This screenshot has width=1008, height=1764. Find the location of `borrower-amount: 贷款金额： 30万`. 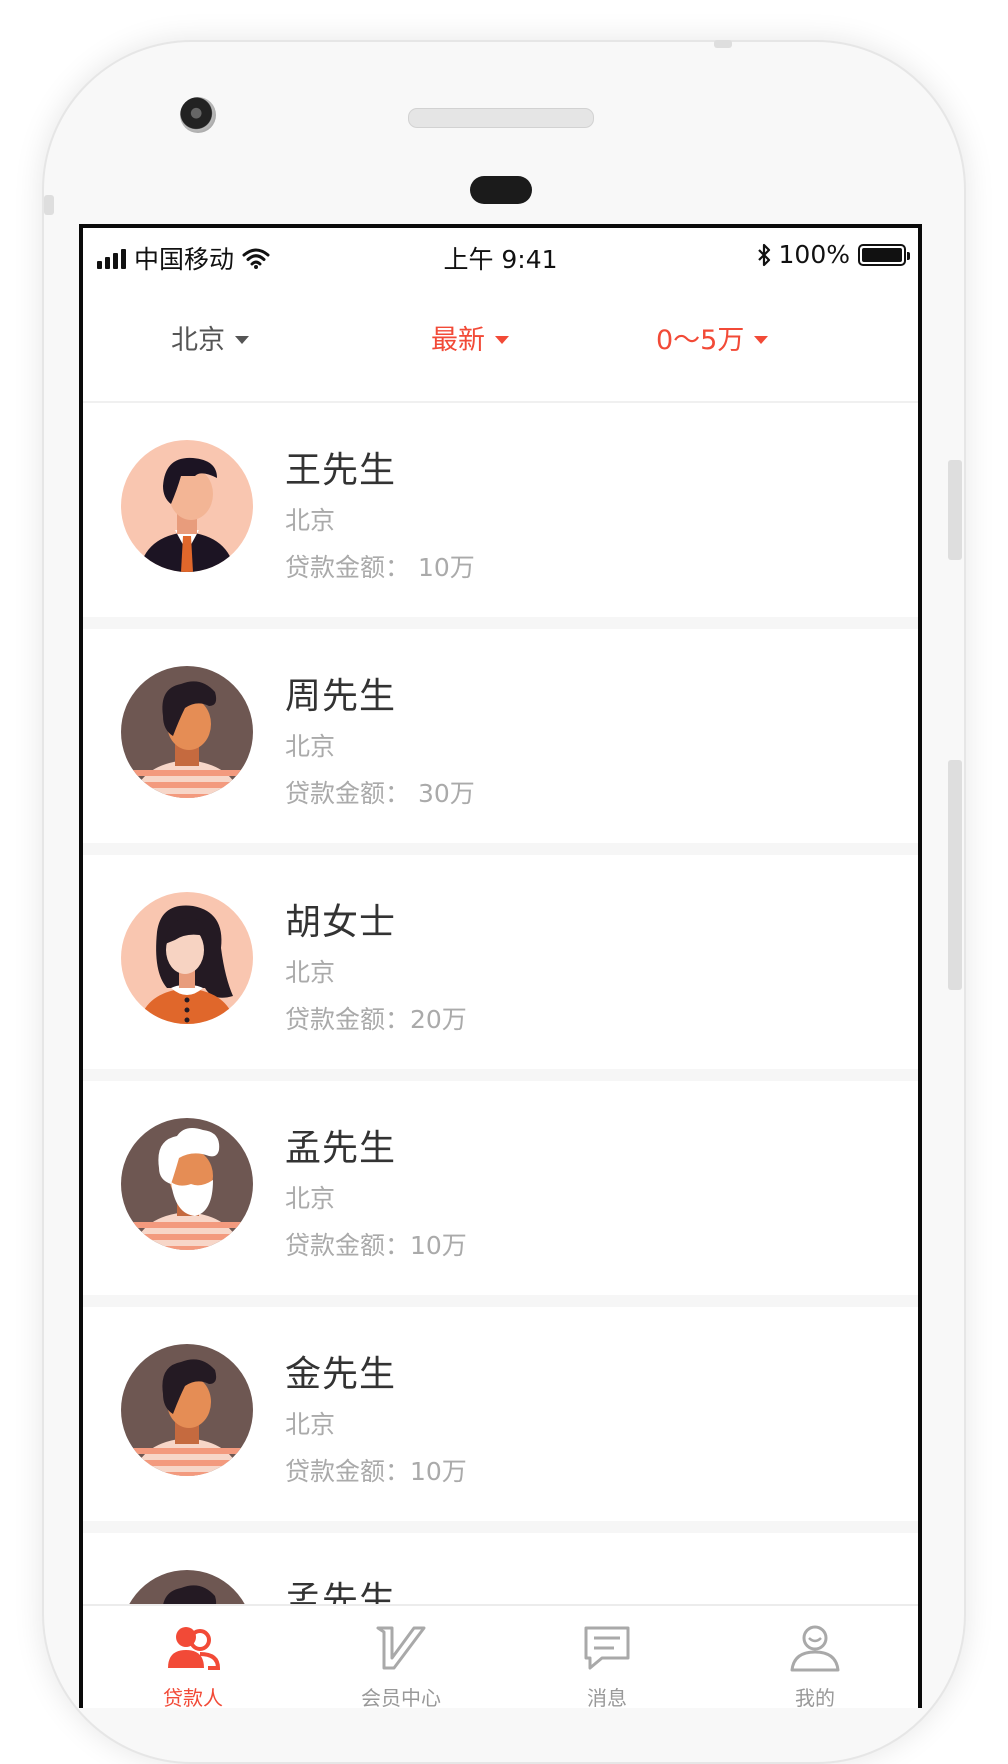

borrower-amount: 贷款金额： 30万 is located at coordinates (380, 793).